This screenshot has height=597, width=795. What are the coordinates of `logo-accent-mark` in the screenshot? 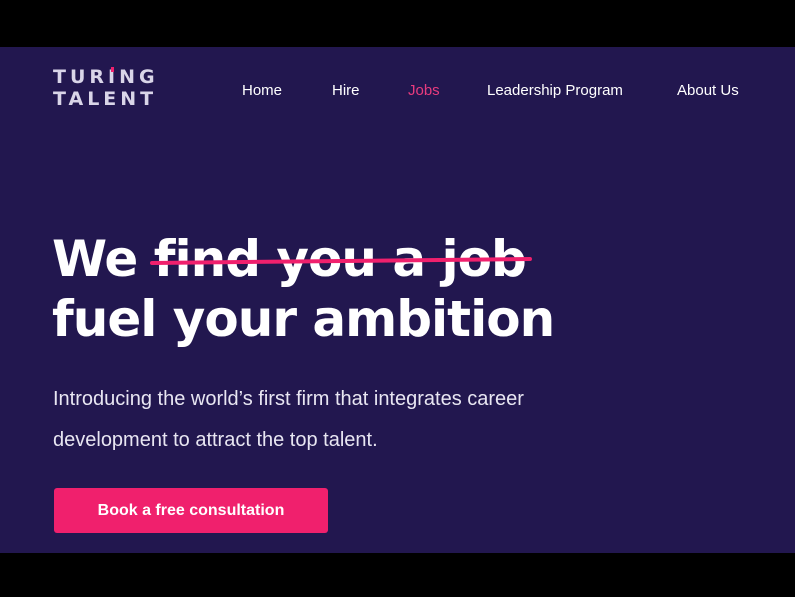 It's located at (112, 69).